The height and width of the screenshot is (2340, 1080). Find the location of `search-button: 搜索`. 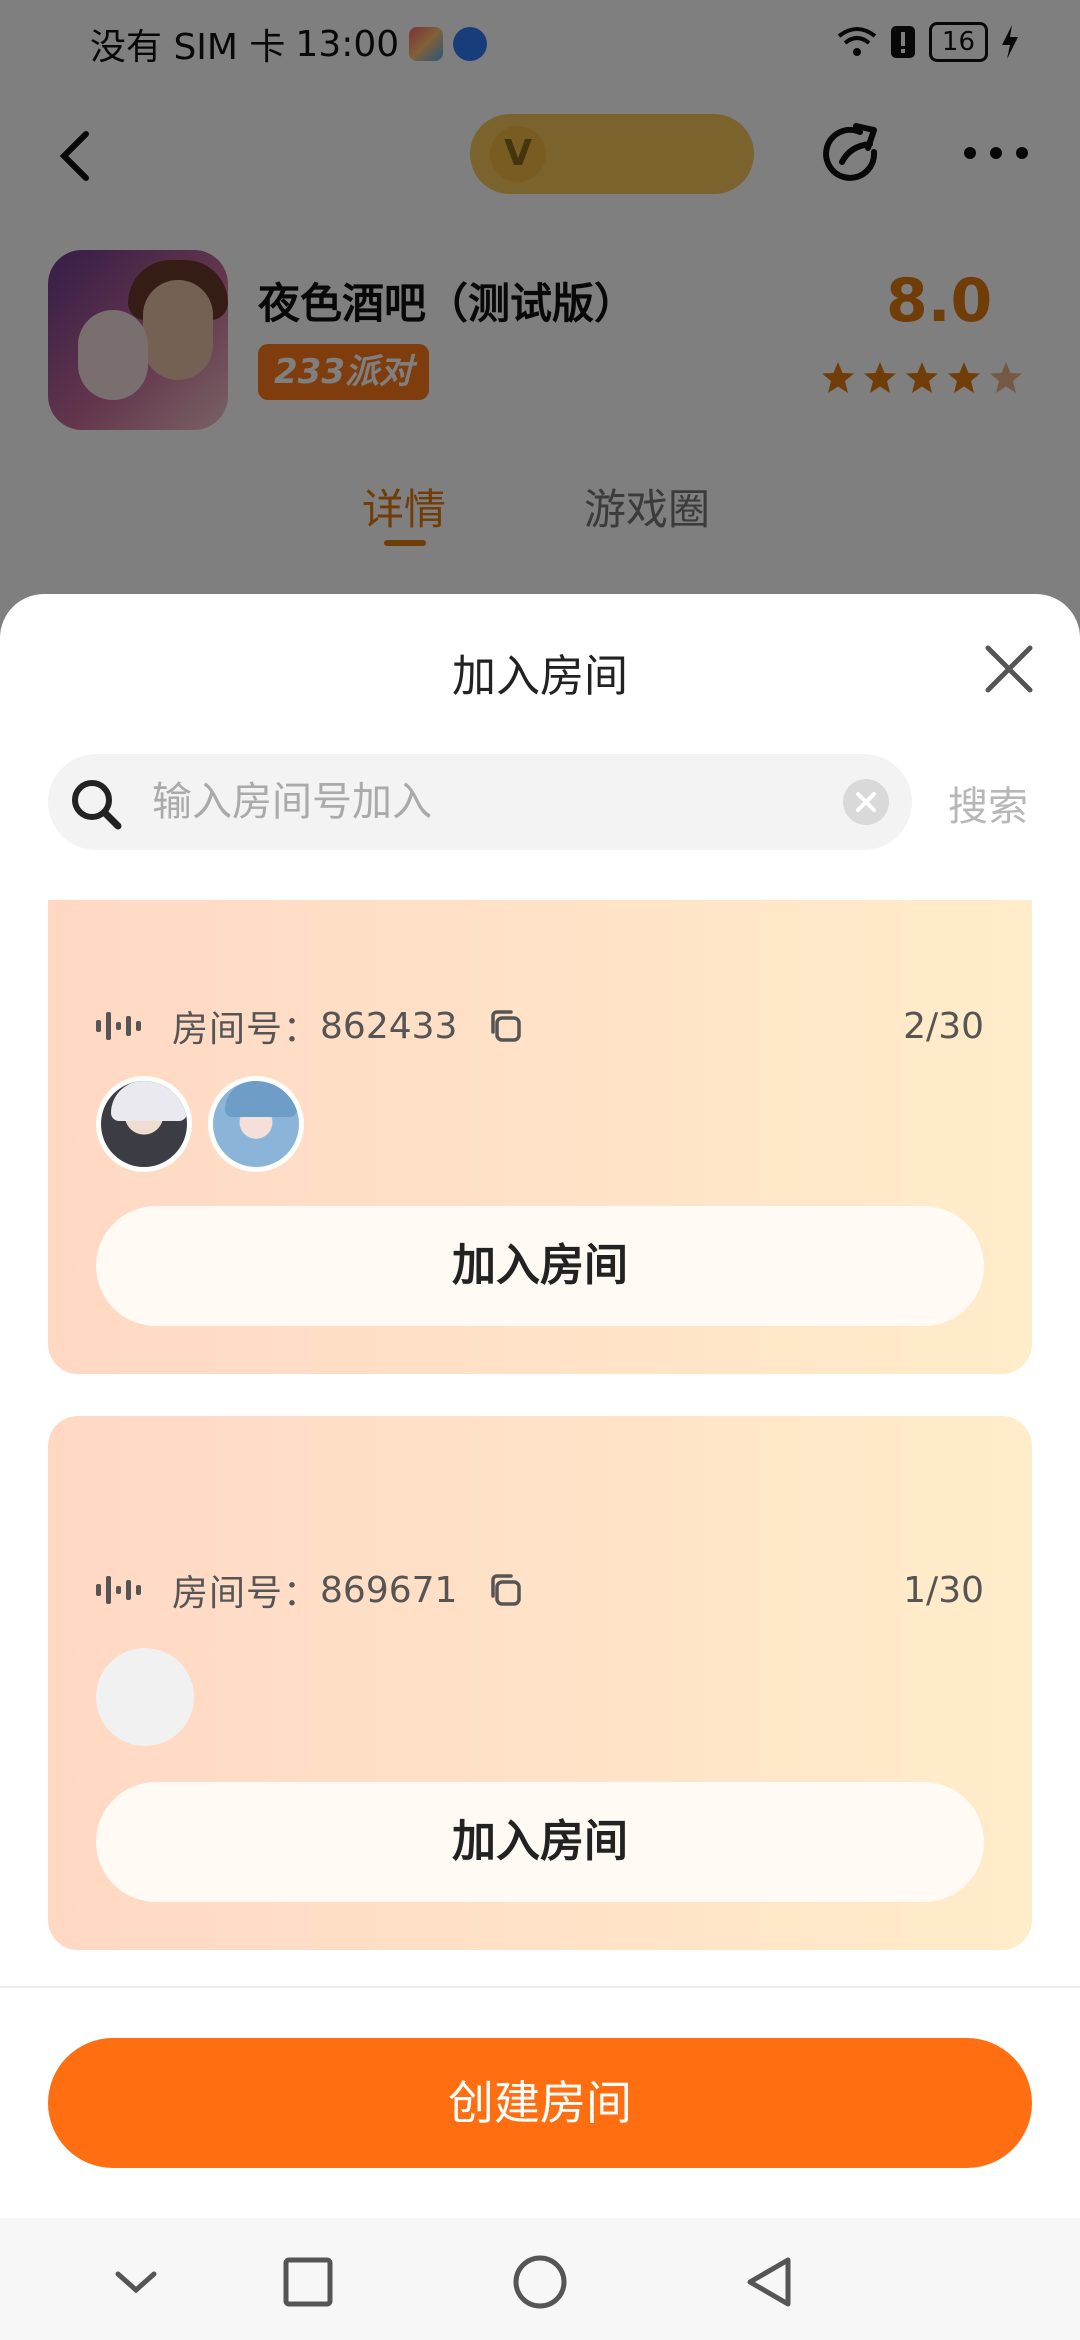

search-button: 搜索 is located at coordinates (988, 803).